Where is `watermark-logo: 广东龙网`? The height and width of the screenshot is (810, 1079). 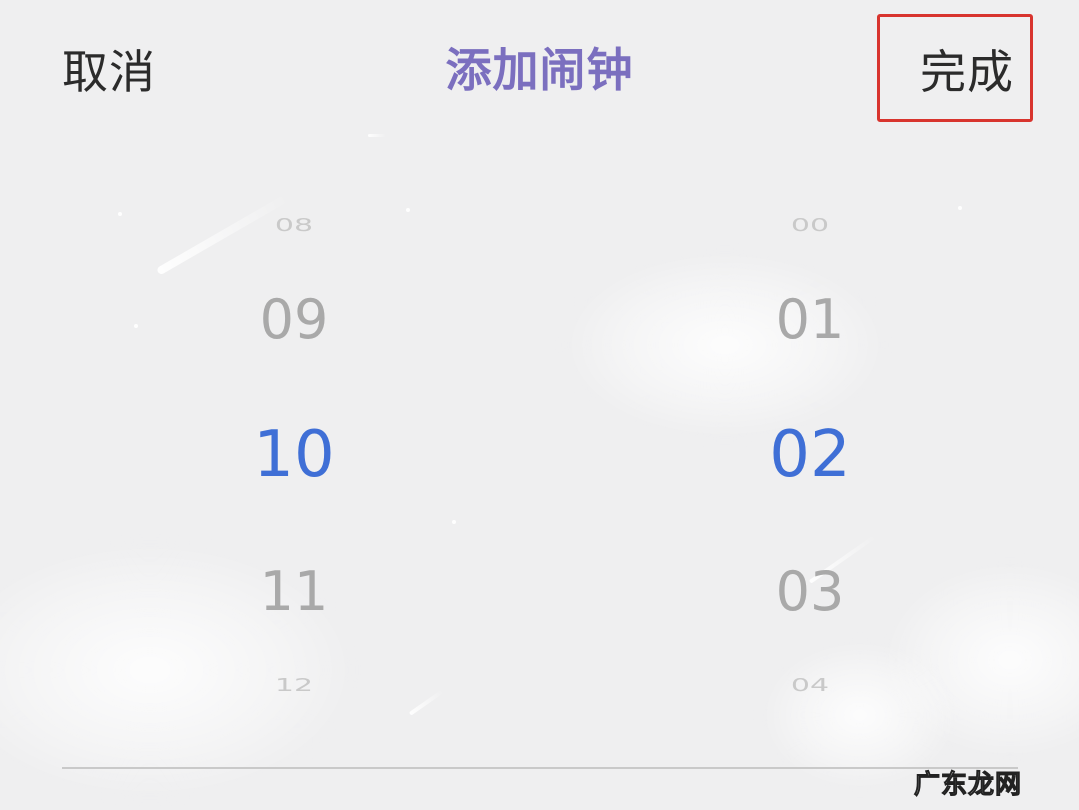
watermark-logo: 广东龙网 is located at coordinates (968, 785).